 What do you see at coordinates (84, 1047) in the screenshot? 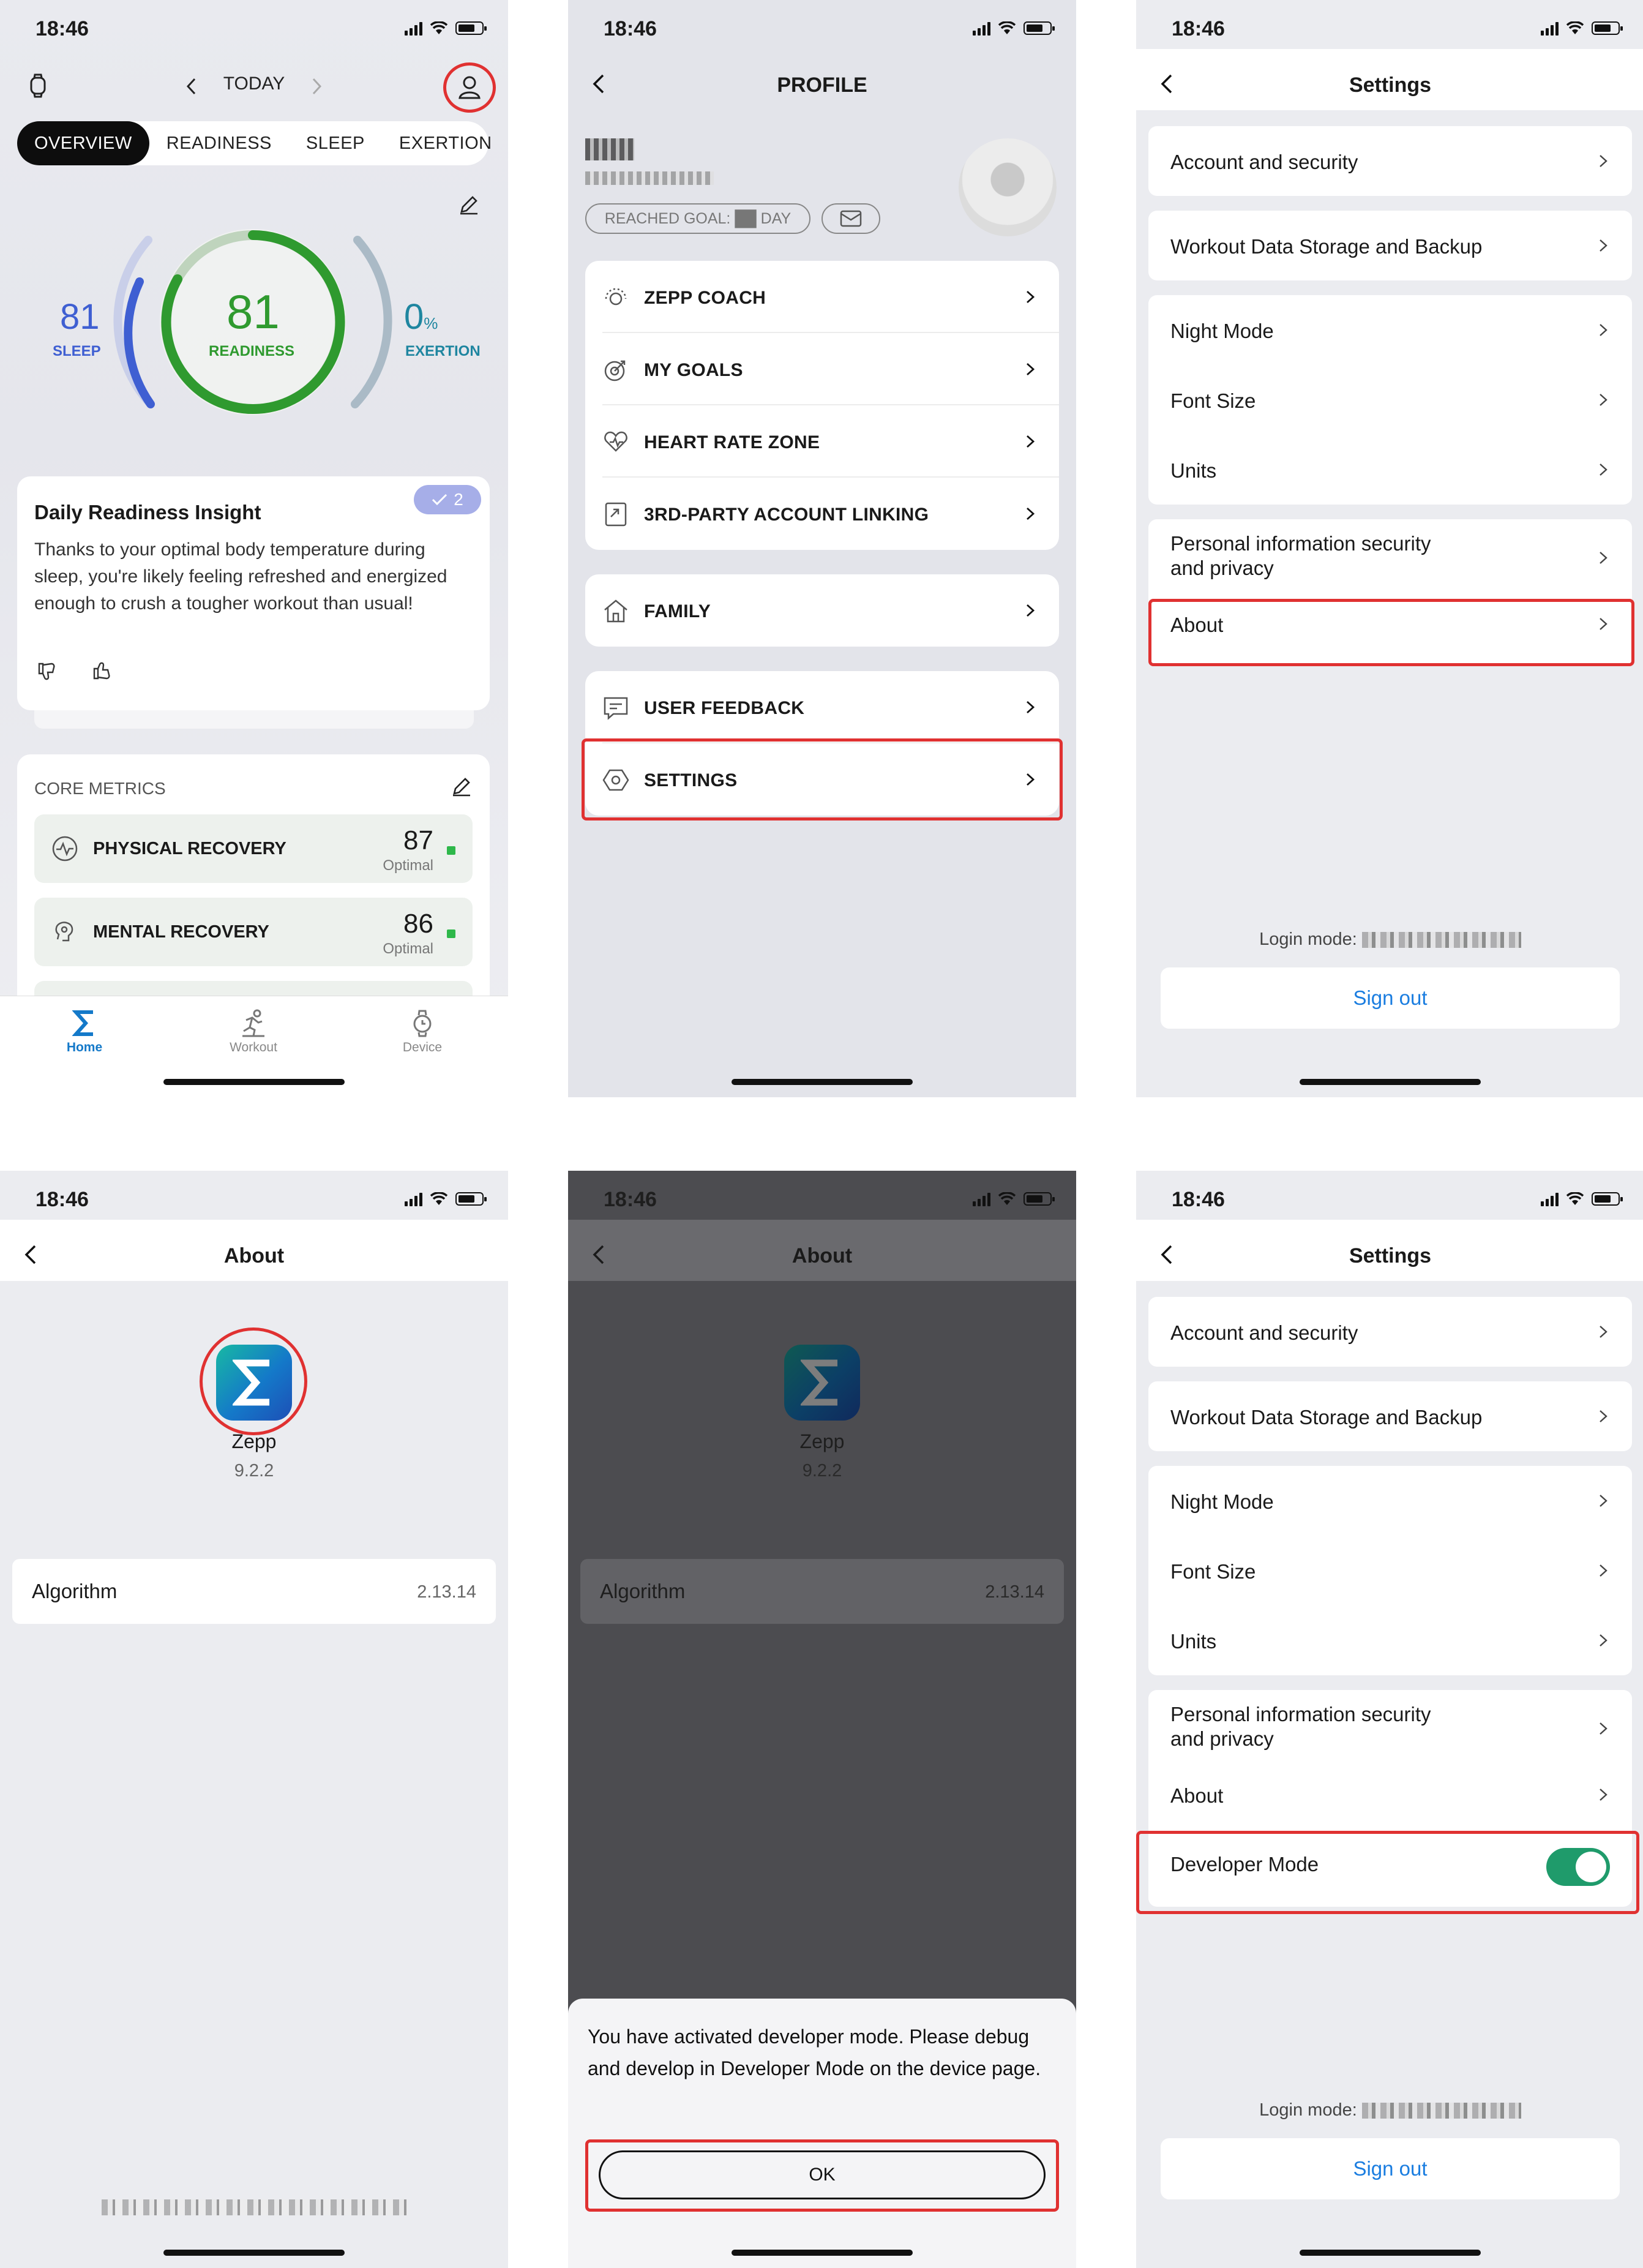
I see `bottom-tab-label: Home` at bounding box center [84, 1047].